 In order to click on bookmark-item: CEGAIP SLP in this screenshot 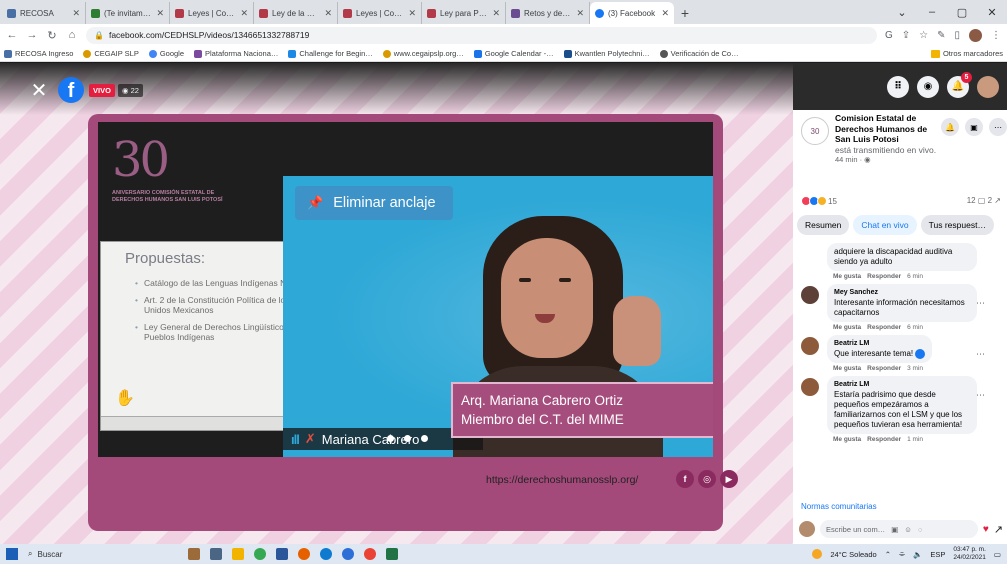, I will do `click(111, 53)`.